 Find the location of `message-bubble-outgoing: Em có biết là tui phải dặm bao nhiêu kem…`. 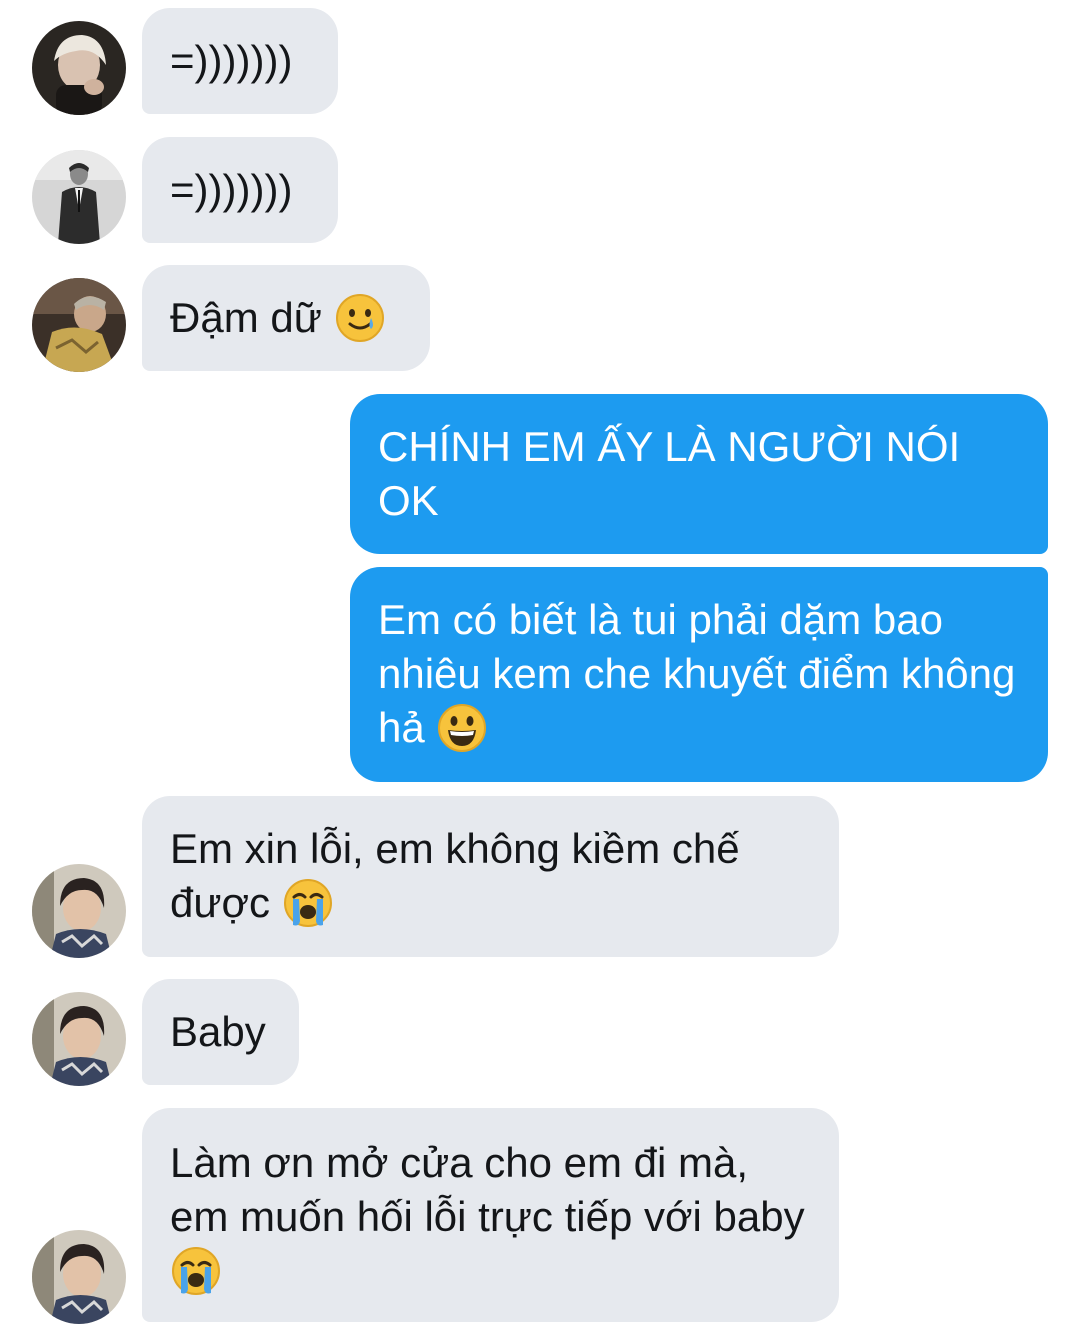

message-bubble-outgoing: Em có biết là tui phải dặm bao nhiêu kem… is located at coordinates (699, 674).